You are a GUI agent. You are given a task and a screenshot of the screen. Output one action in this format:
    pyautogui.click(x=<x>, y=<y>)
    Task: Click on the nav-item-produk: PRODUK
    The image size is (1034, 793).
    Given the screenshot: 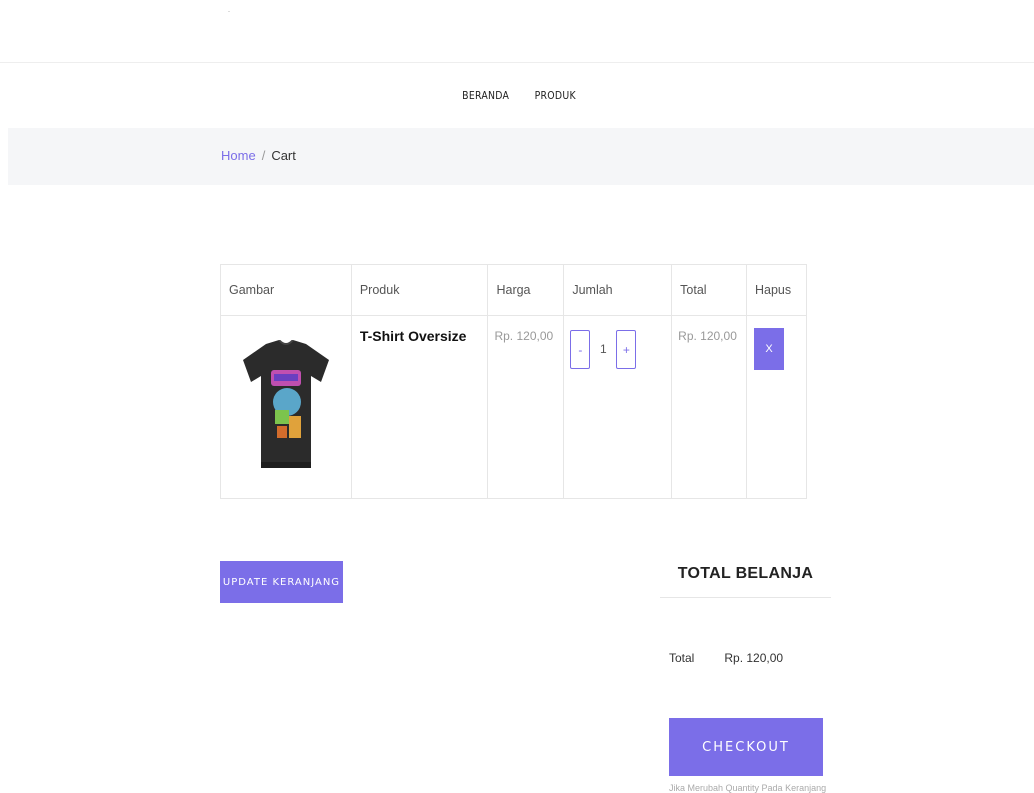 What is the action you would take?
    pyautogui.click(x=555, y=95)
    